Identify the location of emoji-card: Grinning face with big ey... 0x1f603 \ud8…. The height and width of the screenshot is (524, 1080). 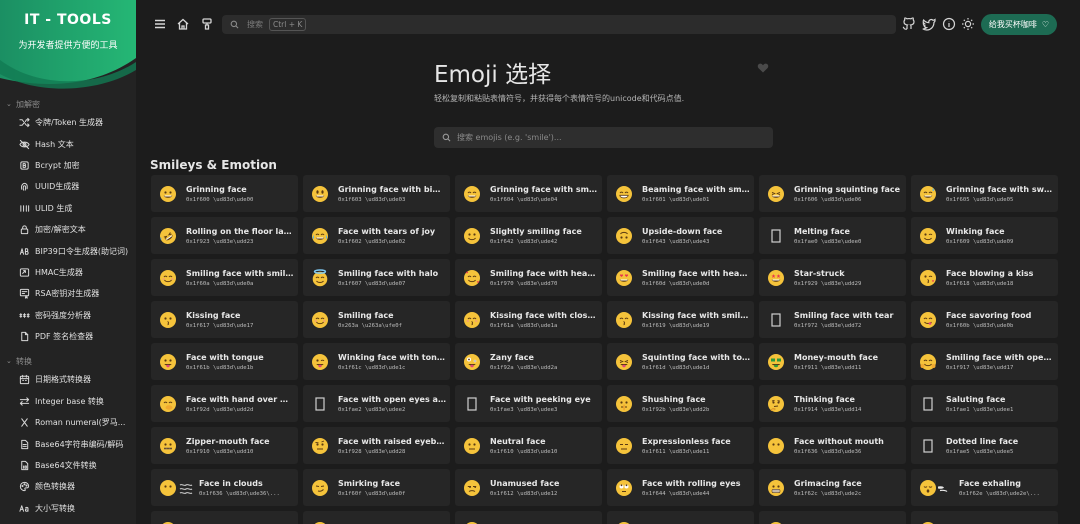
(376, 193).